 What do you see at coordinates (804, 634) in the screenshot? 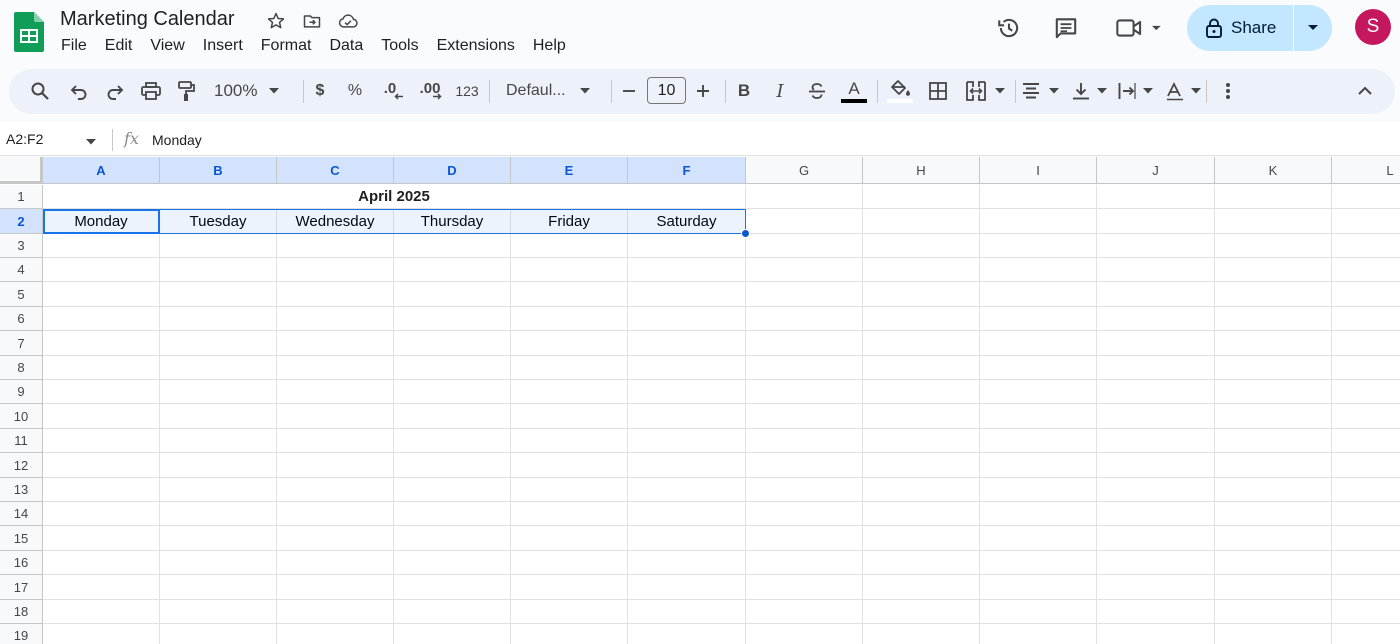
I see `cell-g19` at bounding box center [804, 634].